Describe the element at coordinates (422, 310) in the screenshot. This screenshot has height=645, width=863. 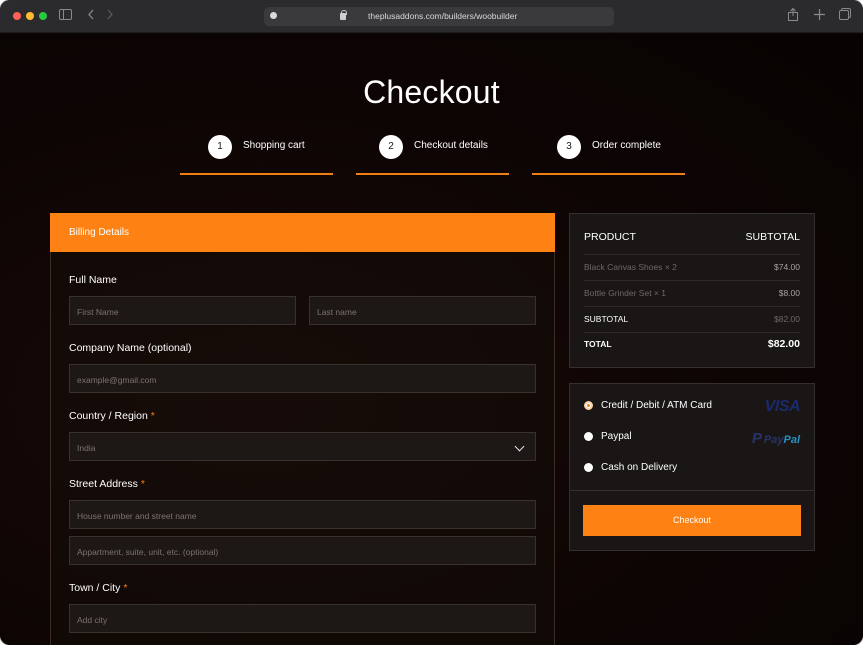
I see `last-name-input: Last name` at that location.